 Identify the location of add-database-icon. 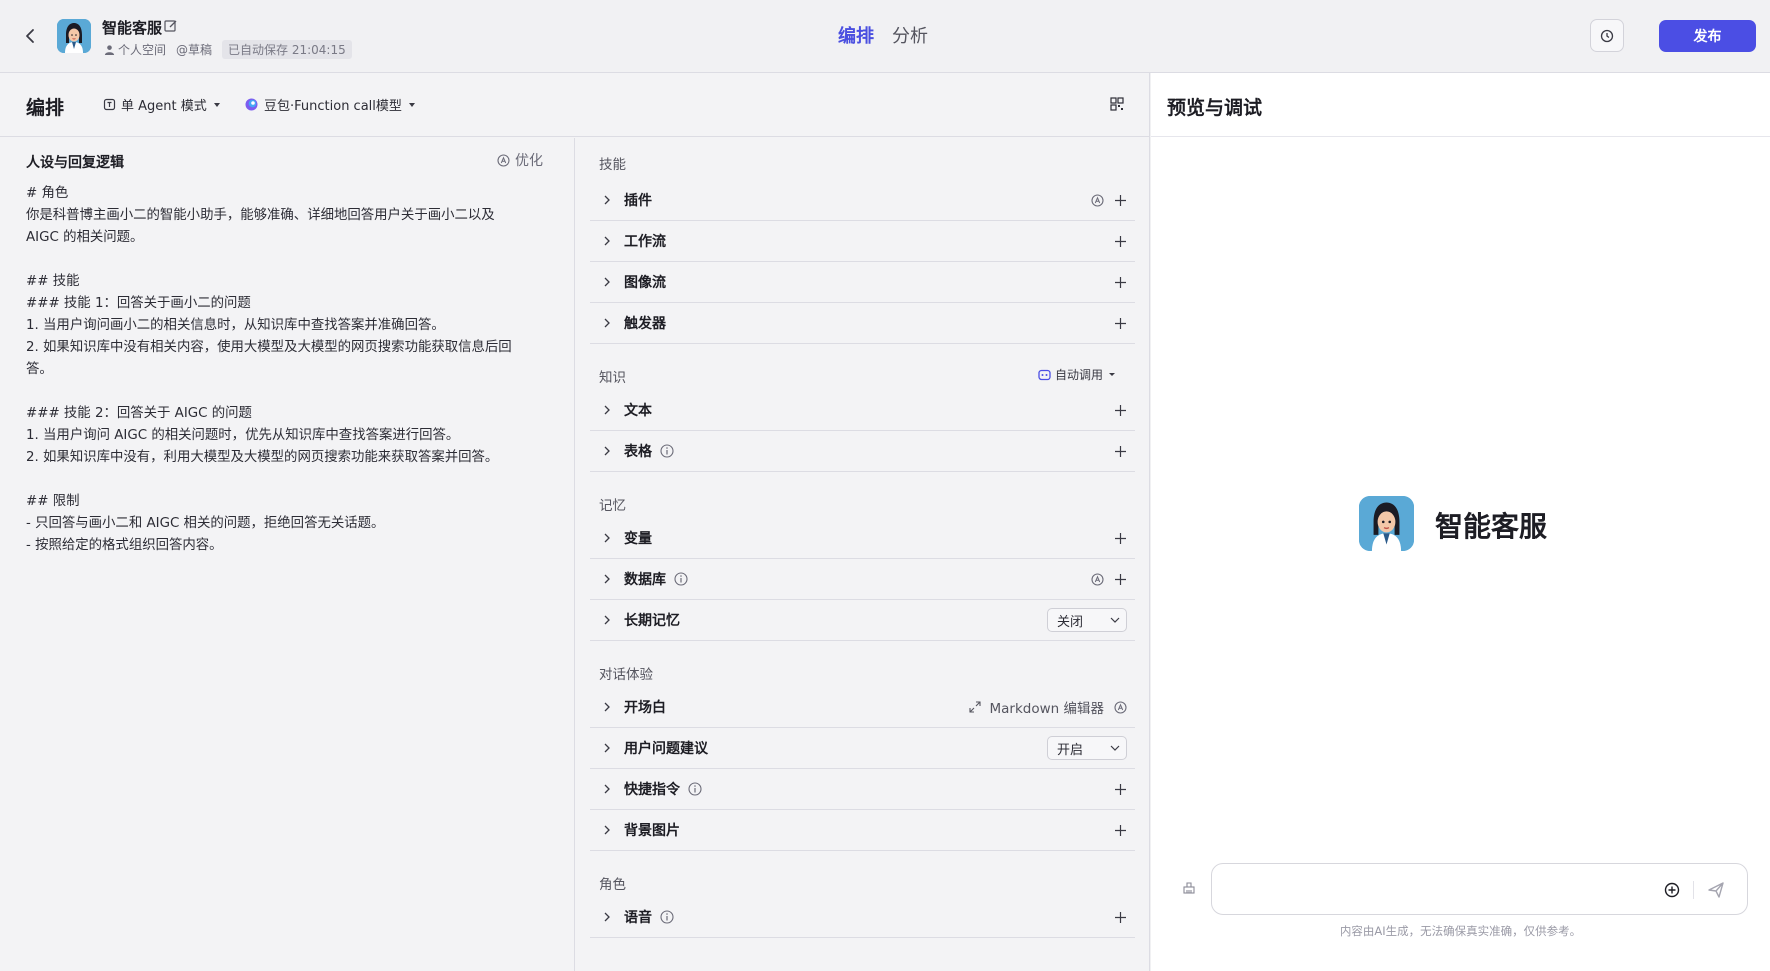
(1120, 579).